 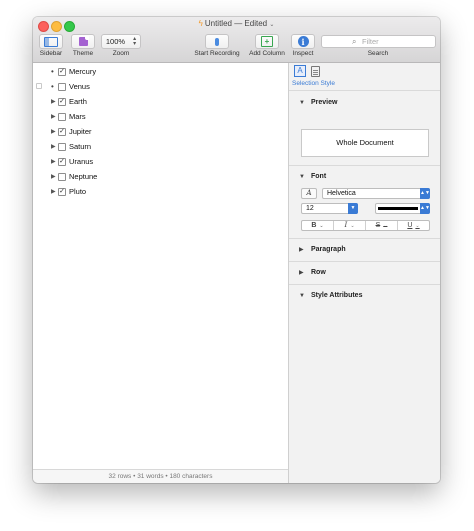 I want to click on document-icon: ϟ, so click(x=200, y=23).